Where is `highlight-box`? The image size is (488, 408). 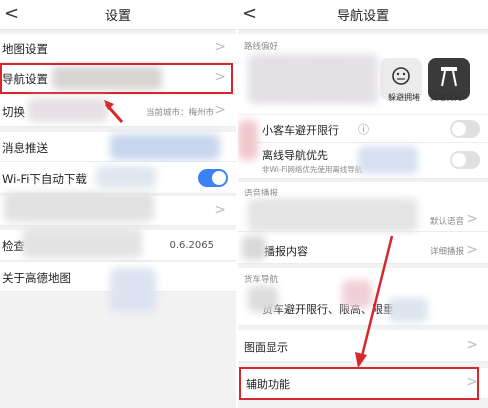 highlight-box is located at coordinates (116, 78).